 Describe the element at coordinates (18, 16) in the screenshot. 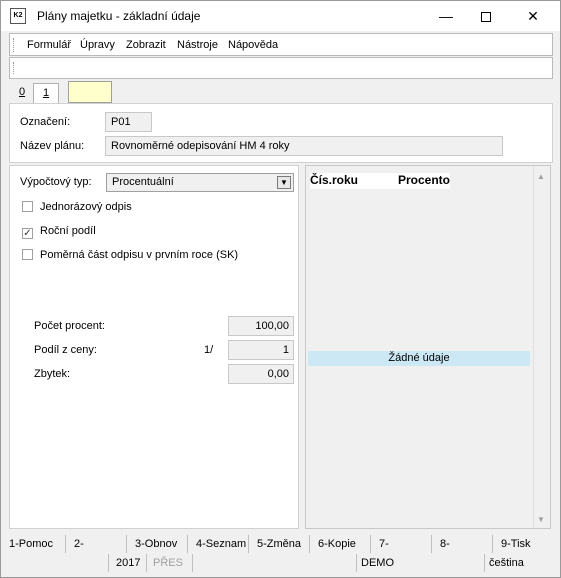

I see `app-logo-icon: K2` at that location.